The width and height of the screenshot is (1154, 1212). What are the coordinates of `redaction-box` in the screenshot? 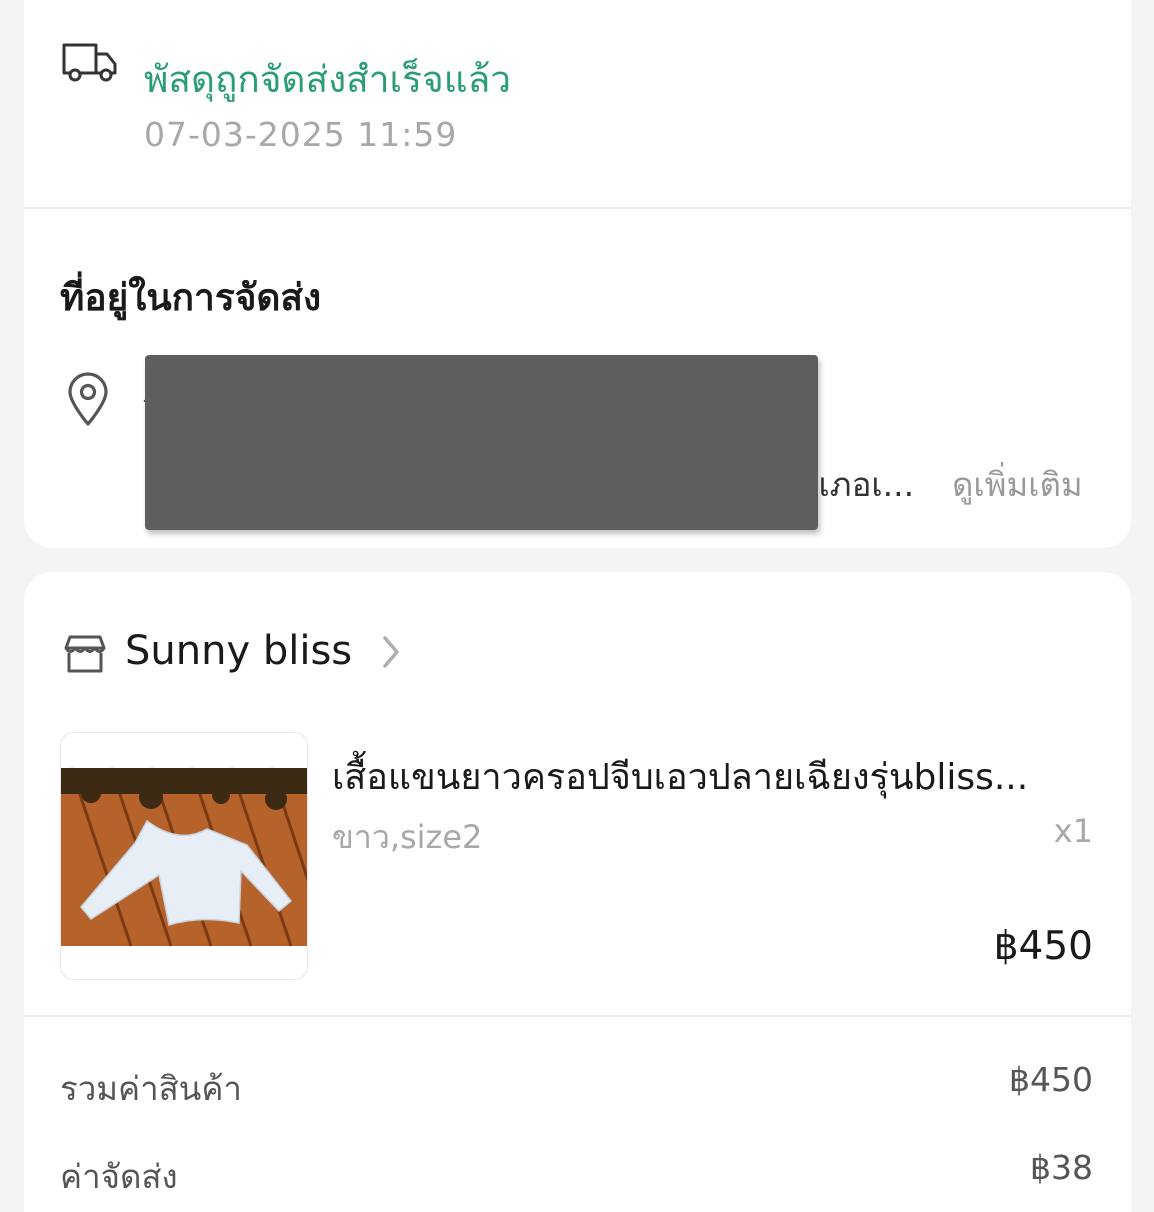 It's located at (481, 442).